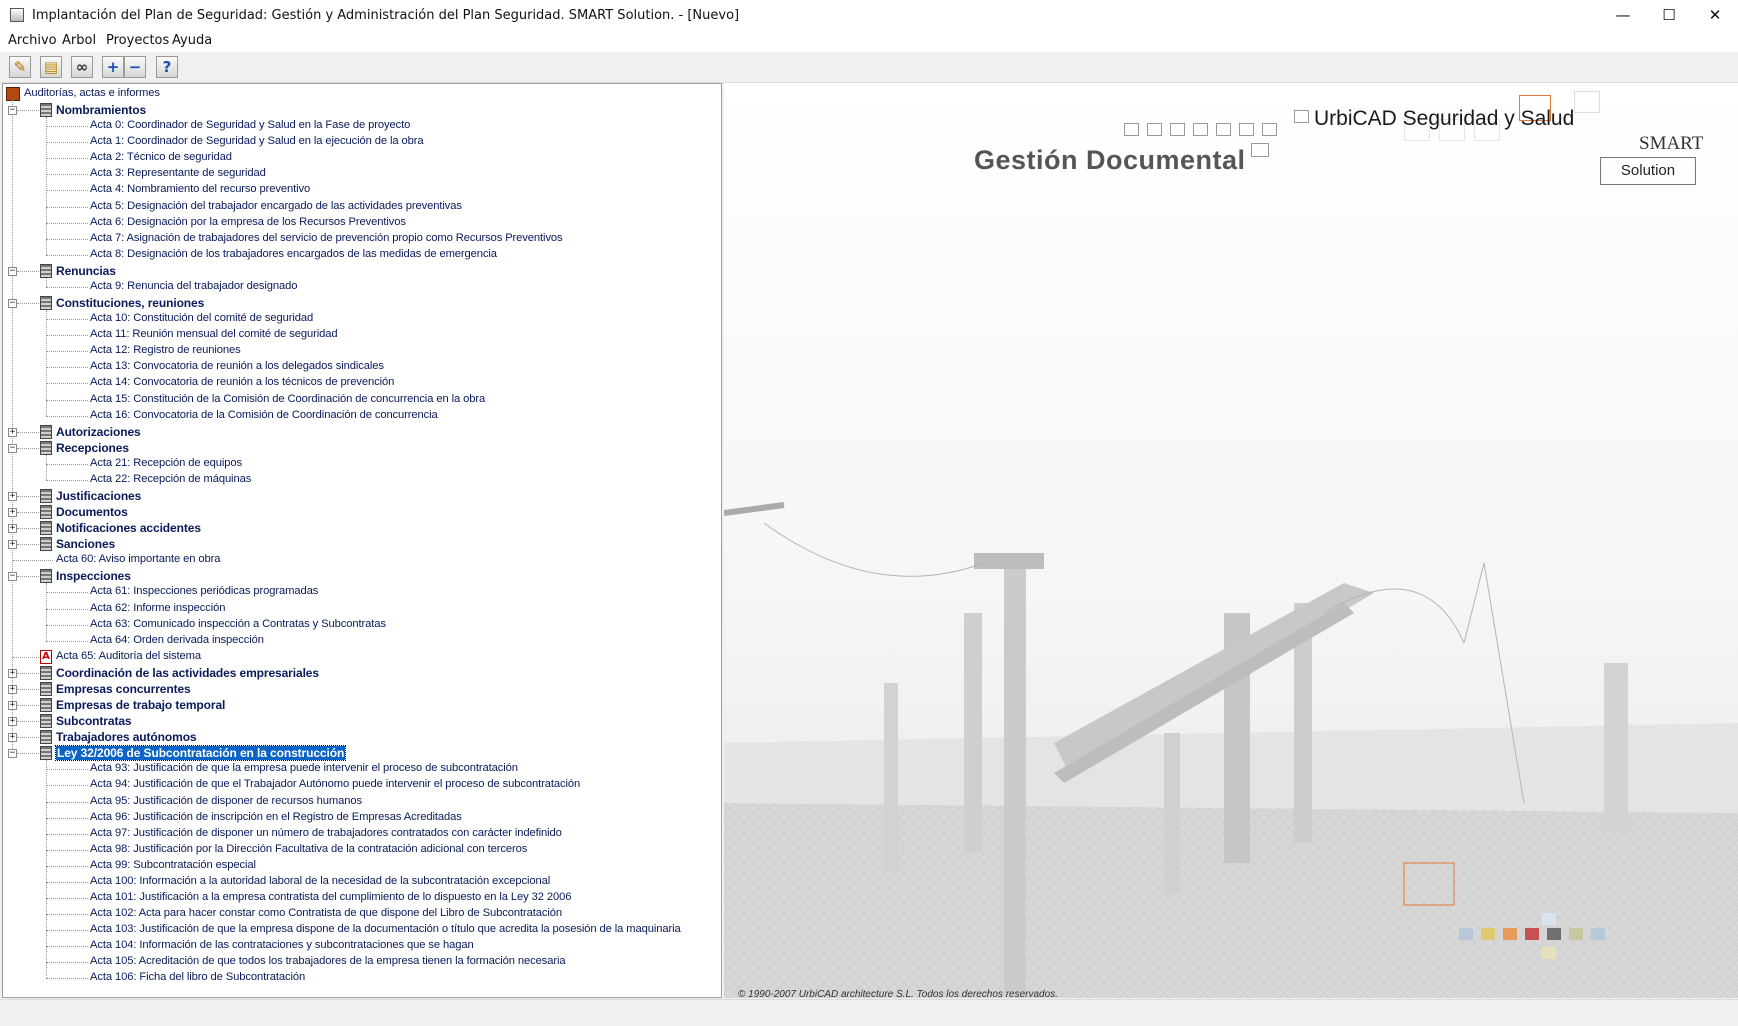 The width and height of the screenshot is (1738, 1026). What do you see at coordinates (362, 737) in the screenshot?
I see `tree-group-node: + Trabajadores autónomos` at bounding box center [362, 737].